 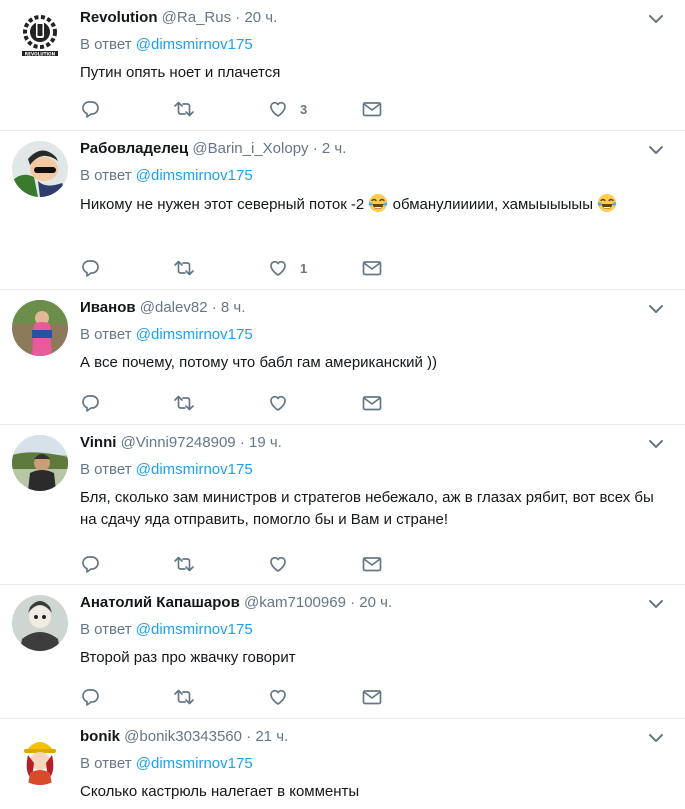 I want to click on tweet-actions: 1, so click(x=240, y=268).